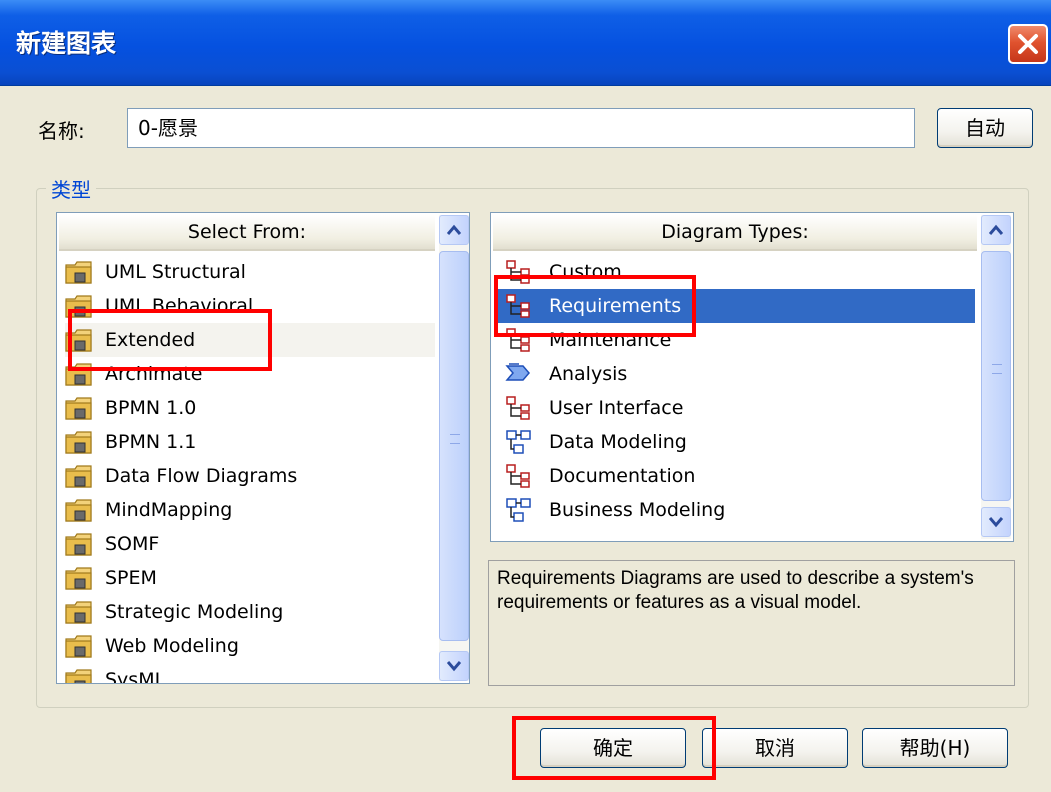  What do you see at coordinates (735, 476) in the screenshot?
I see `diagram-type-documentation: Documentation` at bounding box center [735, 476].